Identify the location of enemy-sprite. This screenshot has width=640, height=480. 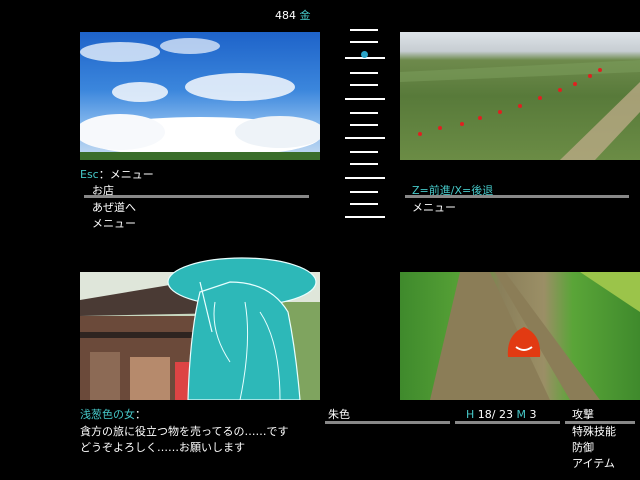
(524, 341).